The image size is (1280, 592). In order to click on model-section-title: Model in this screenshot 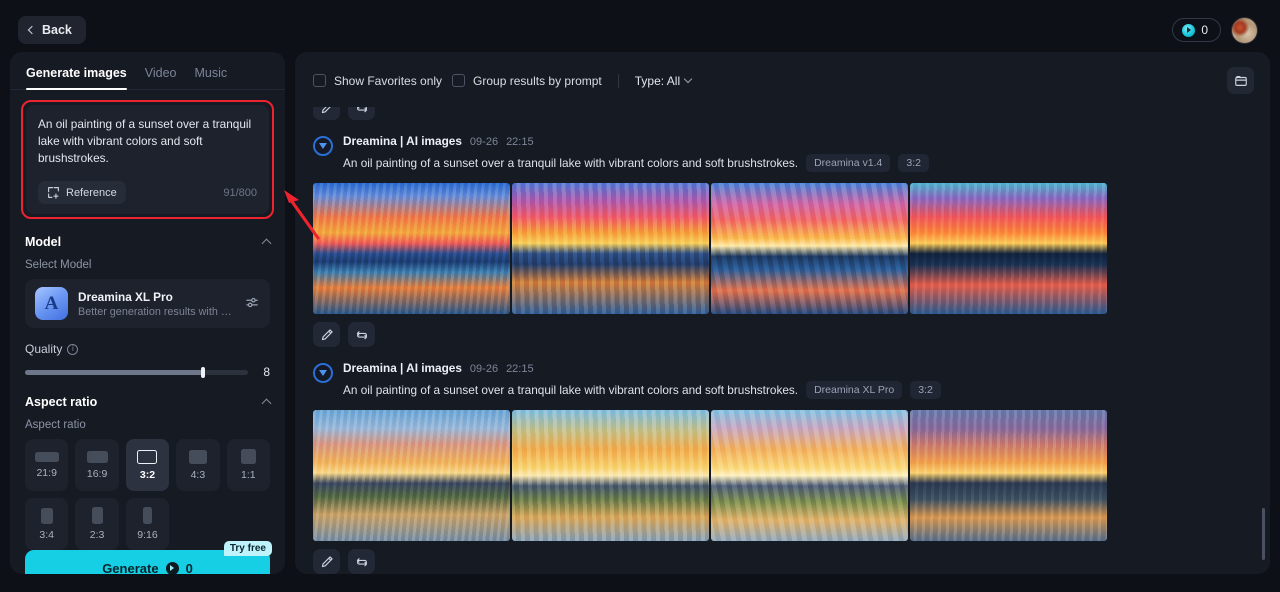, I will do `click(43, 242)`.